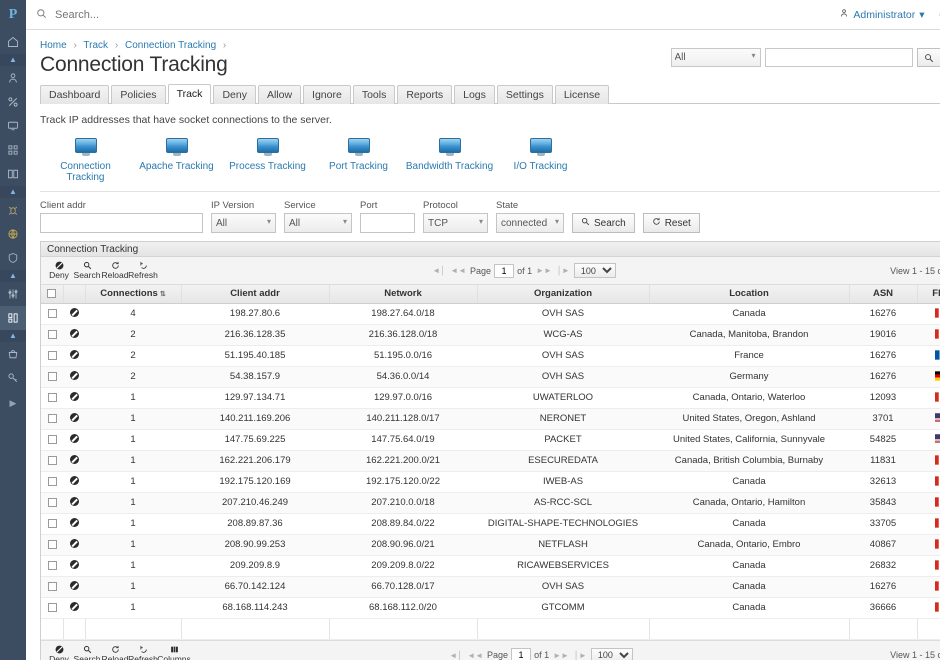 The image size is (940, 660). Describe the element at coordinates (52, 294) in the screenshot. I see `select-all-checkbox` at that location.